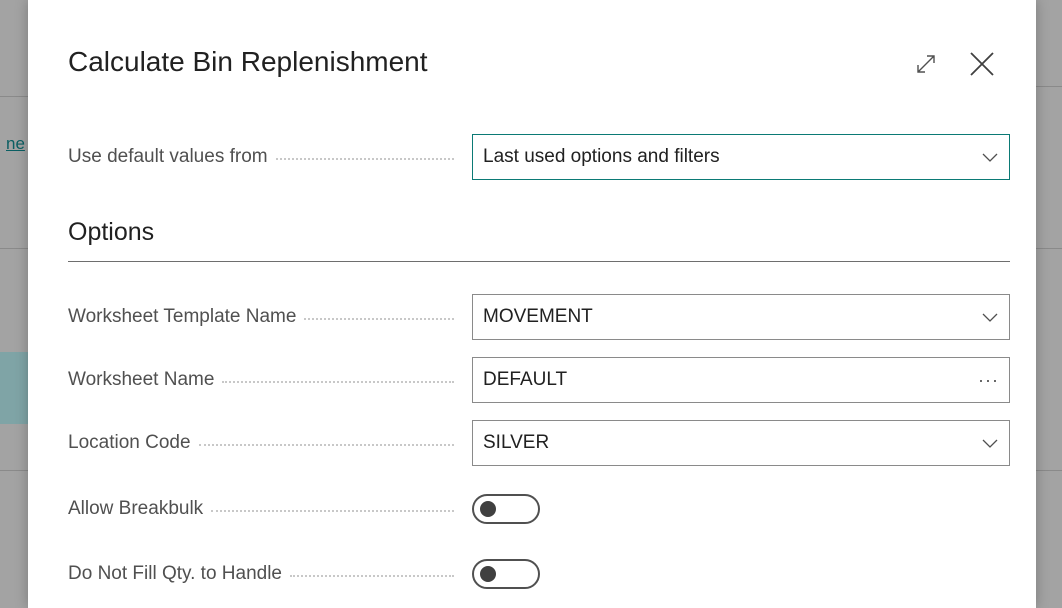  What do you see at coordinates (136, 508) in the screenshot?
I see `allow-breakbulk-label: Allow Breakbulk` at bounding box center [136, 508].